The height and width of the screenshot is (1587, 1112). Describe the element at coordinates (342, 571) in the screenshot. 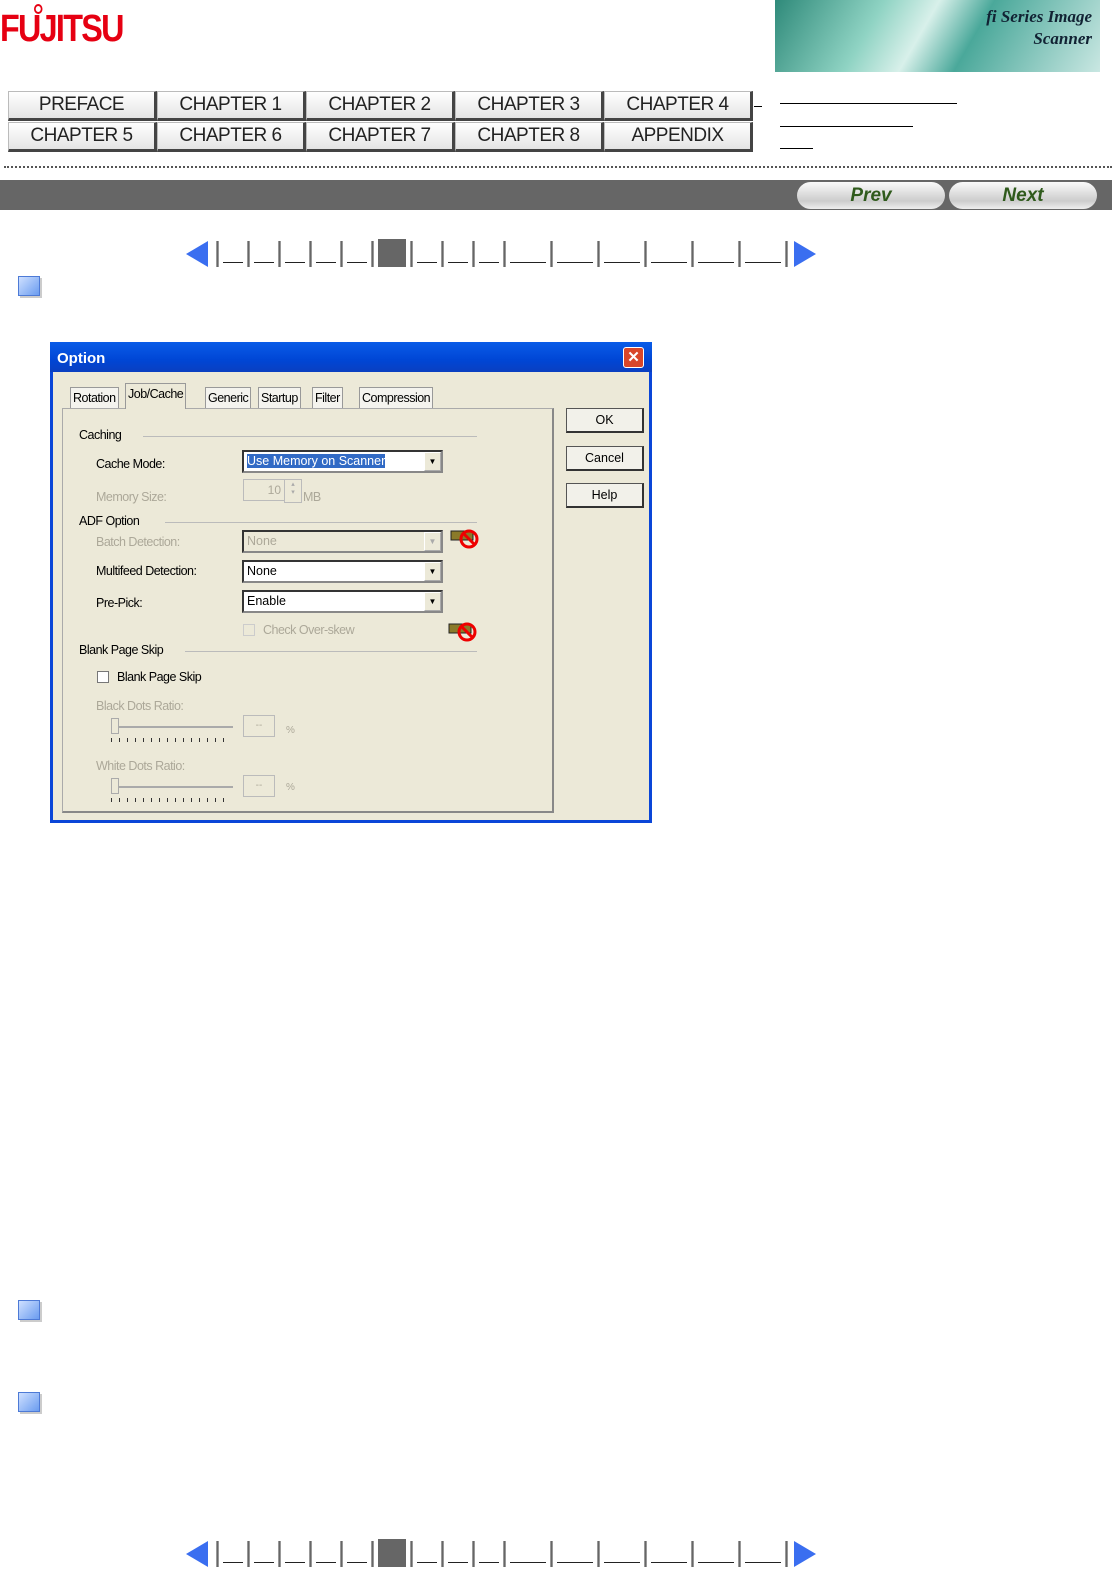

I see `multifeed-detection-select: None ▼` at that location.